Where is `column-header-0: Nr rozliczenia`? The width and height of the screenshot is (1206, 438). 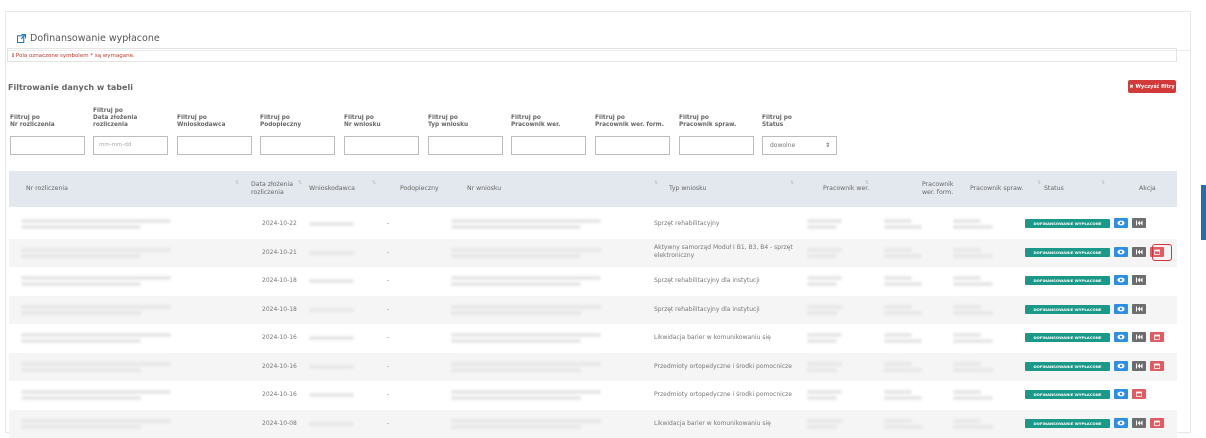
column-header-0: Nr rozliczenia is located at coordinates (136, 189).